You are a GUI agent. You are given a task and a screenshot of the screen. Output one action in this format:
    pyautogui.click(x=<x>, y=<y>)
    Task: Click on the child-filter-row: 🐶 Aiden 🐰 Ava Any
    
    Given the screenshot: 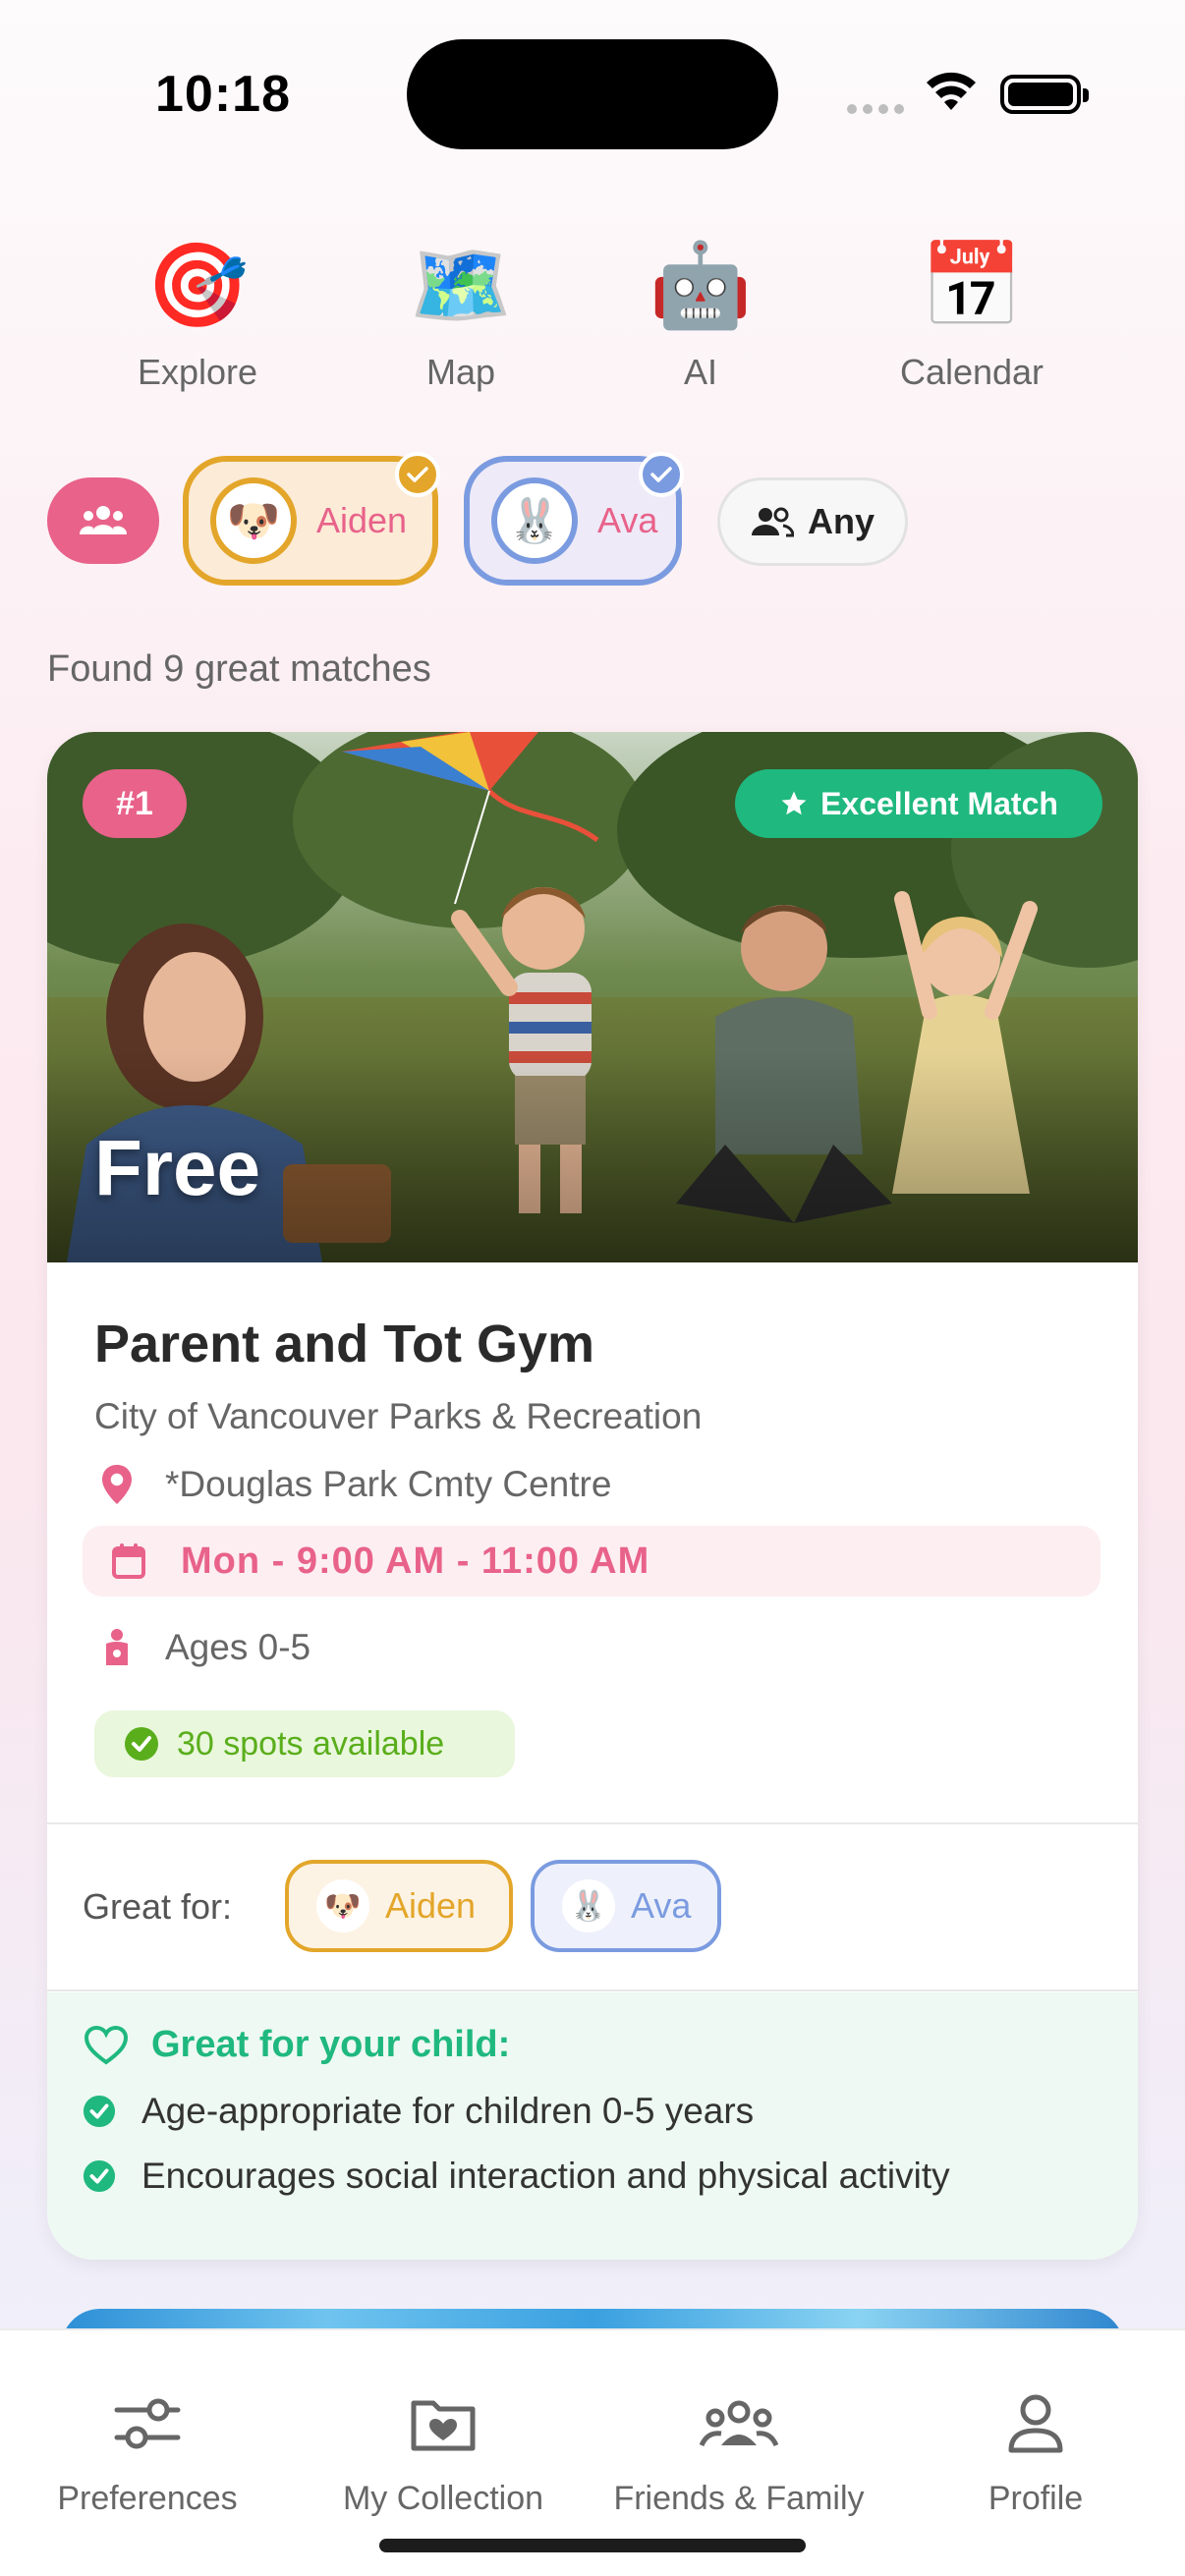 What is the action you would take?
    pyautogui.click(x=592, y=521)
    